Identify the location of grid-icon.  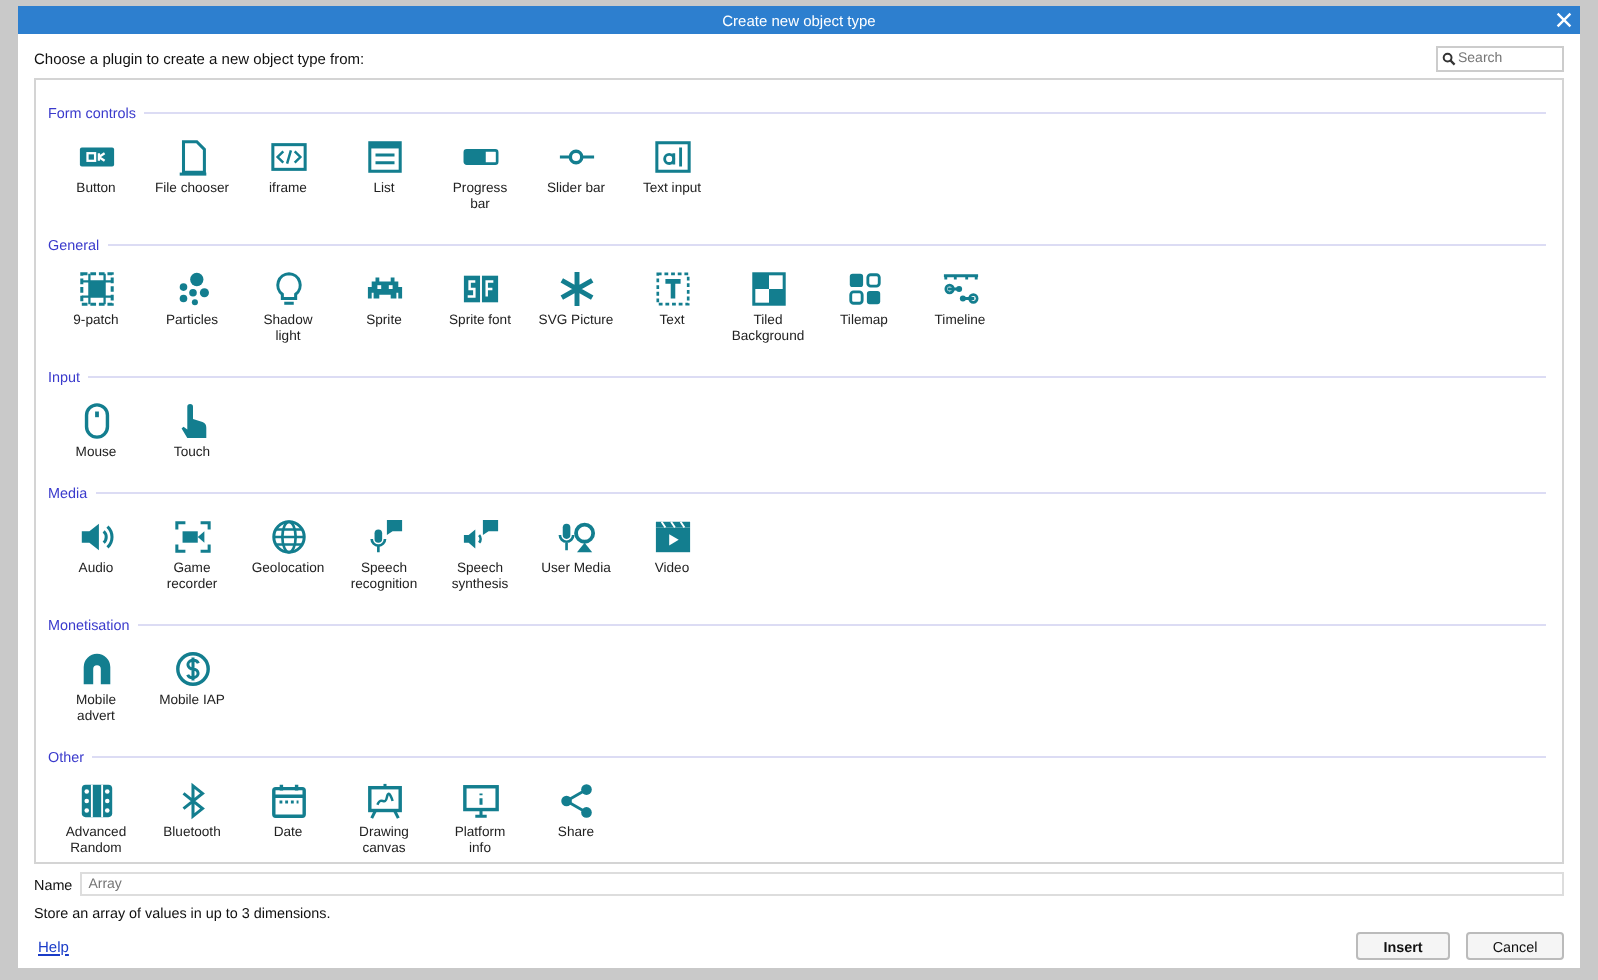
(96, 289).